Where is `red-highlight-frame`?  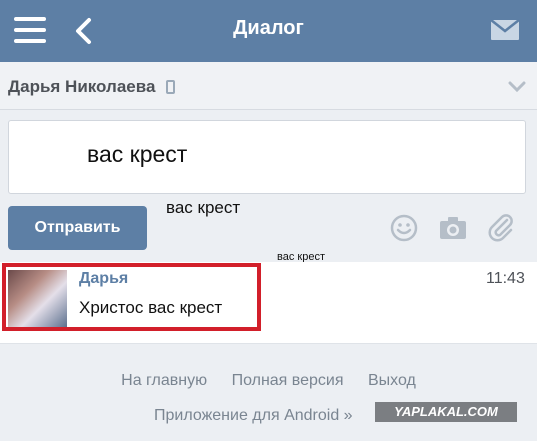 red-highlight-frame is located at coordinates (131, 297).